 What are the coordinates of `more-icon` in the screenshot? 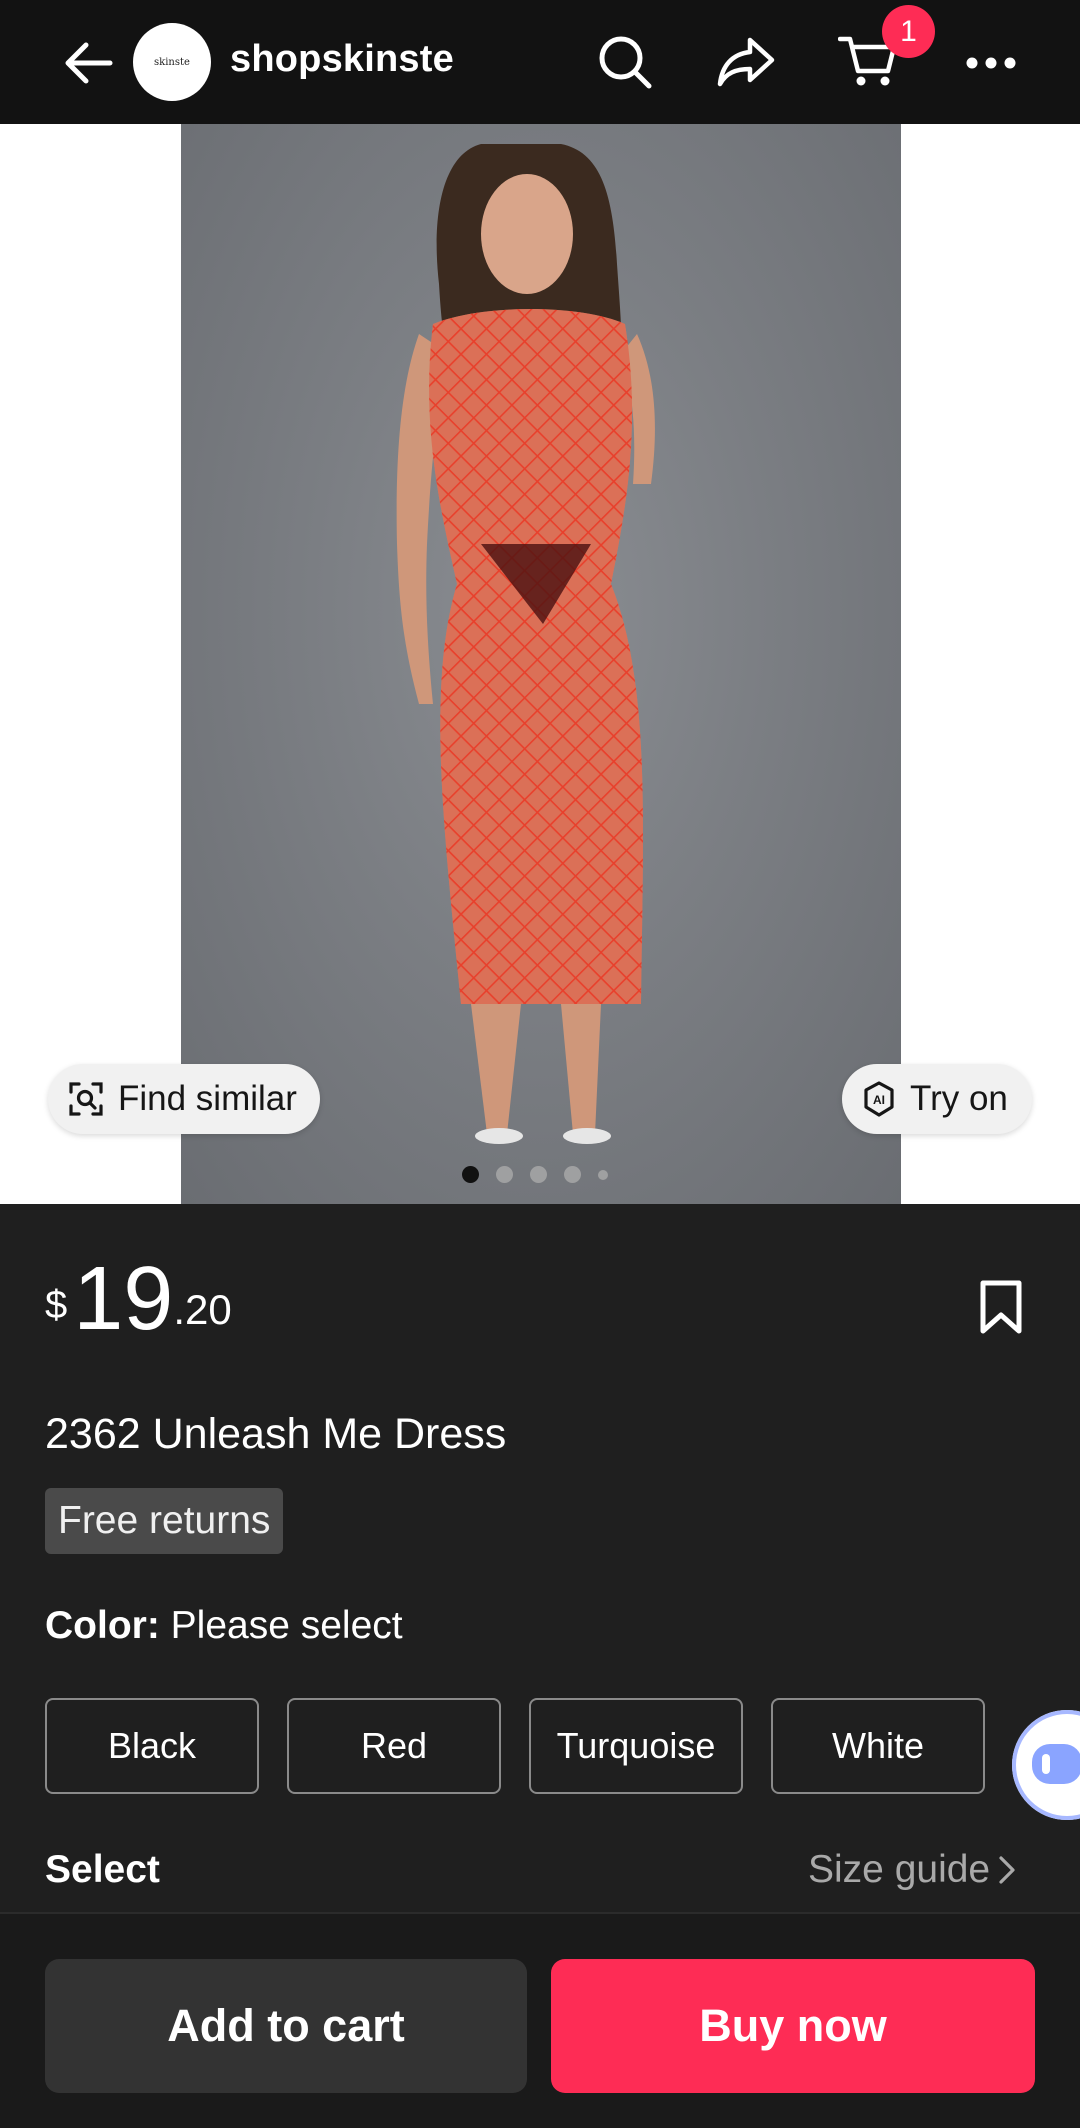 It's located at (991, 63).